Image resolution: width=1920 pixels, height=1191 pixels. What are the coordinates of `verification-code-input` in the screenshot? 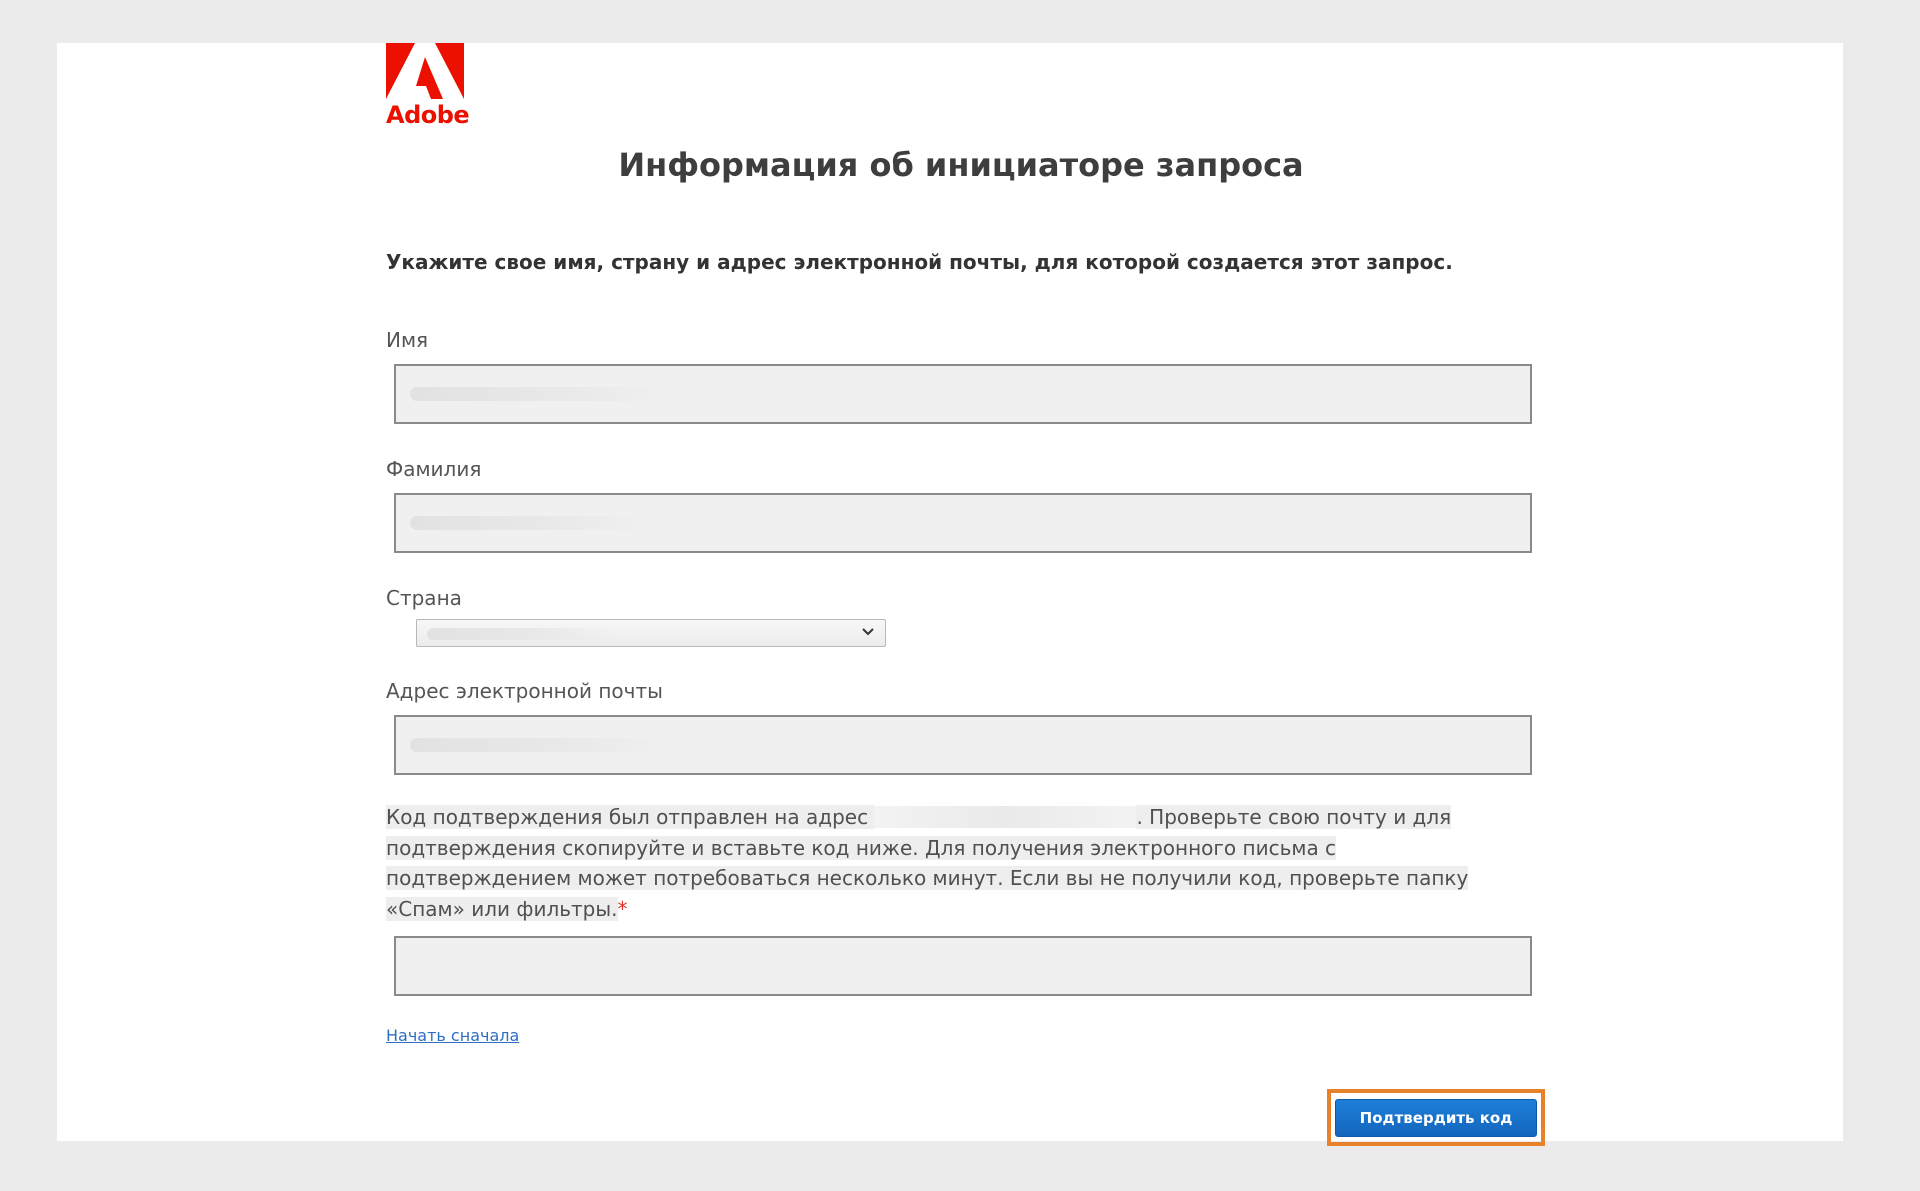 It's located at (963, 966).